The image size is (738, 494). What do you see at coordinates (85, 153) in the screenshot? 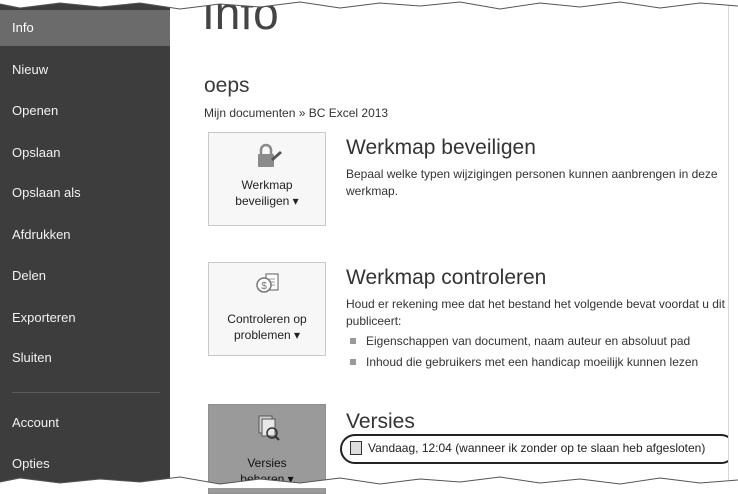
I see `nav-item-opslaan: Opslaan` at bounding box center [85, 153].